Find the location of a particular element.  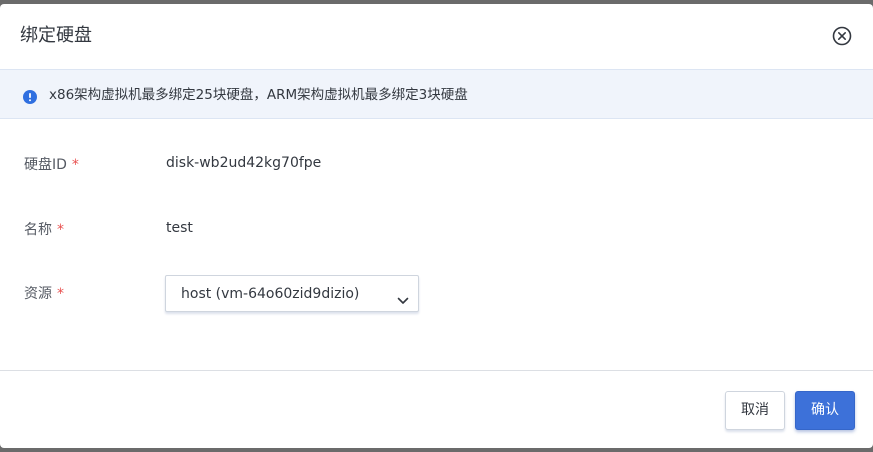

info-notice: x86架构虚拟机最多绑定25块硬盘，ARM架构虚拟机最多绑定3块硬盘 is located at coordinates (436, 94).